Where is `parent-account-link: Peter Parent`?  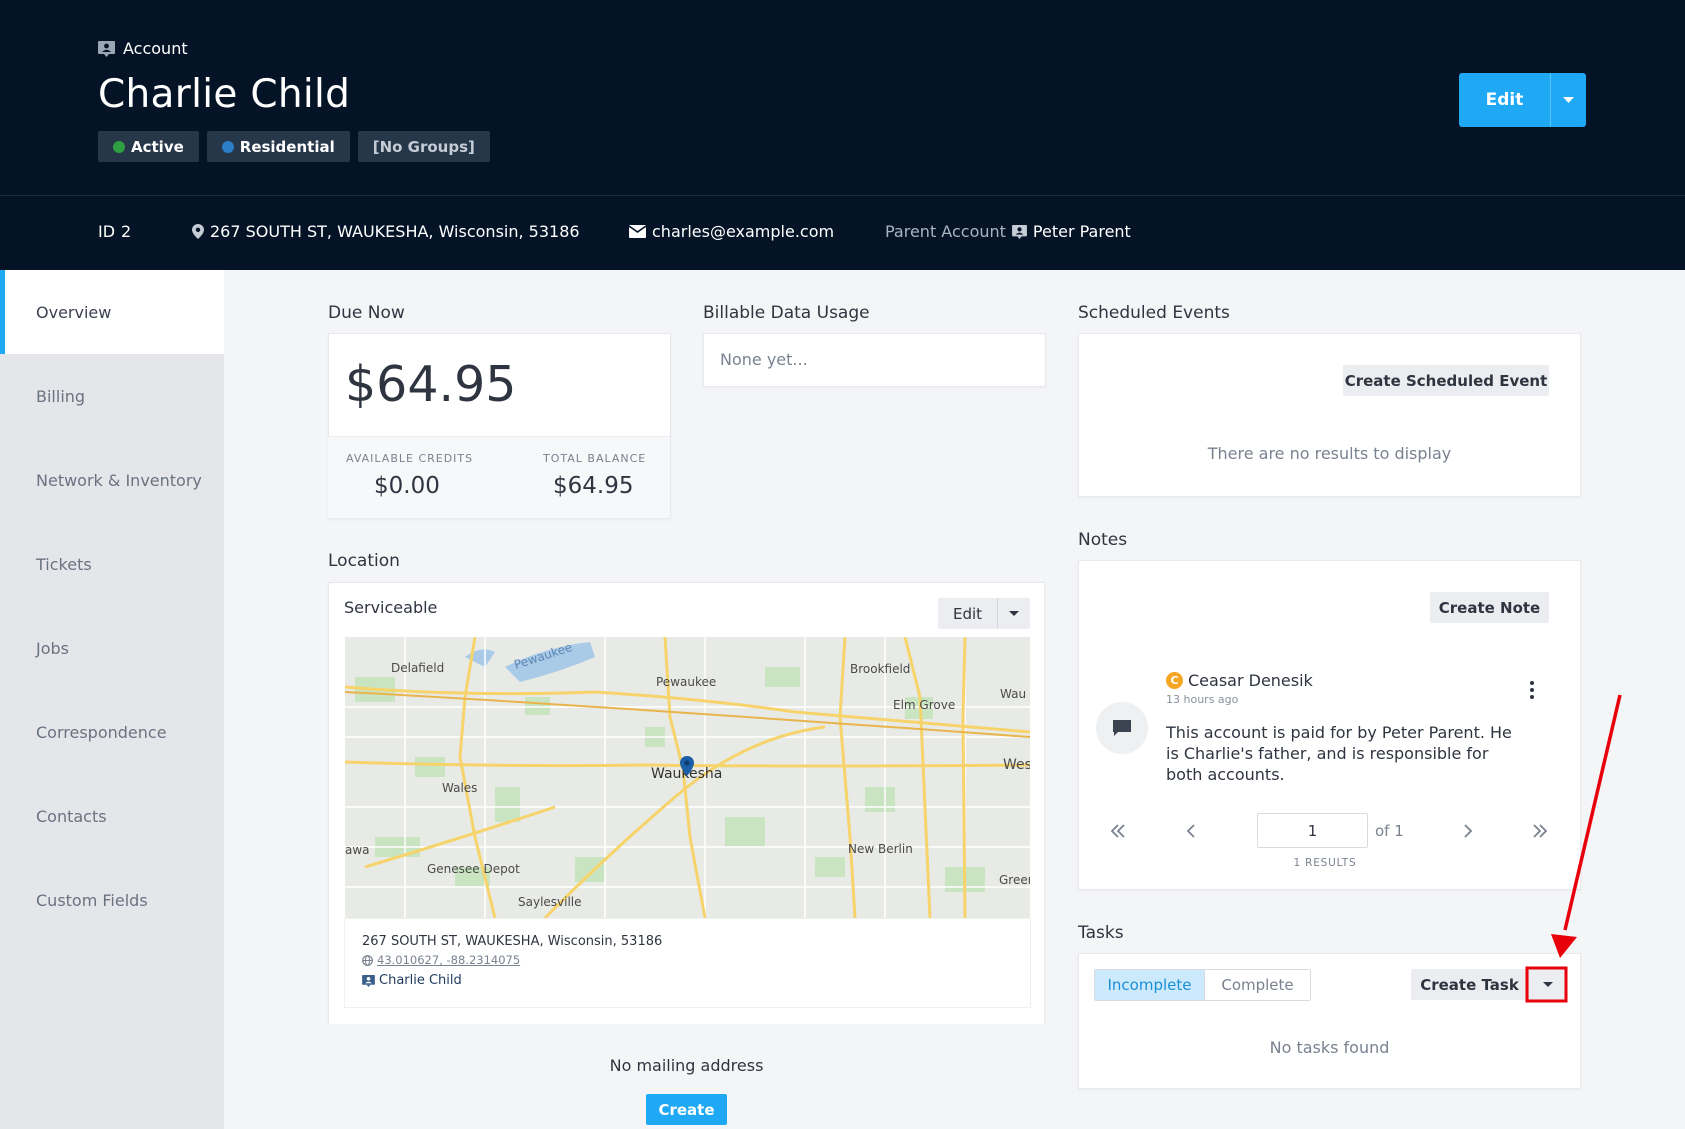 parent-account-link: Peter Parent is located at coordinates (1082, 231).